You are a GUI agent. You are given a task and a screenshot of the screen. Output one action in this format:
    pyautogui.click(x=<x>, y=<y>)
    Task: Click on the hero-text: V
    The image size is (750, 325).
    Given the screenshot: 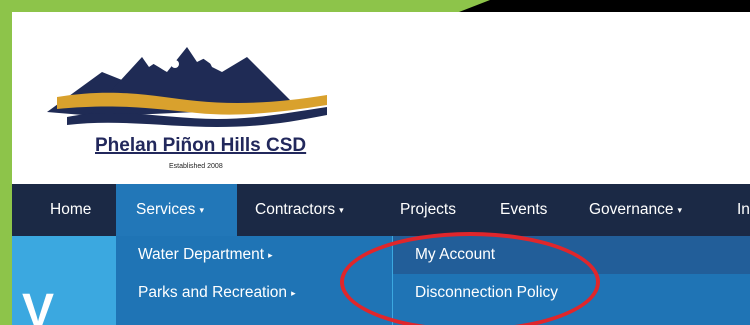 What is the action you would take?
    pyautogui.click(x=38, y=305)
    